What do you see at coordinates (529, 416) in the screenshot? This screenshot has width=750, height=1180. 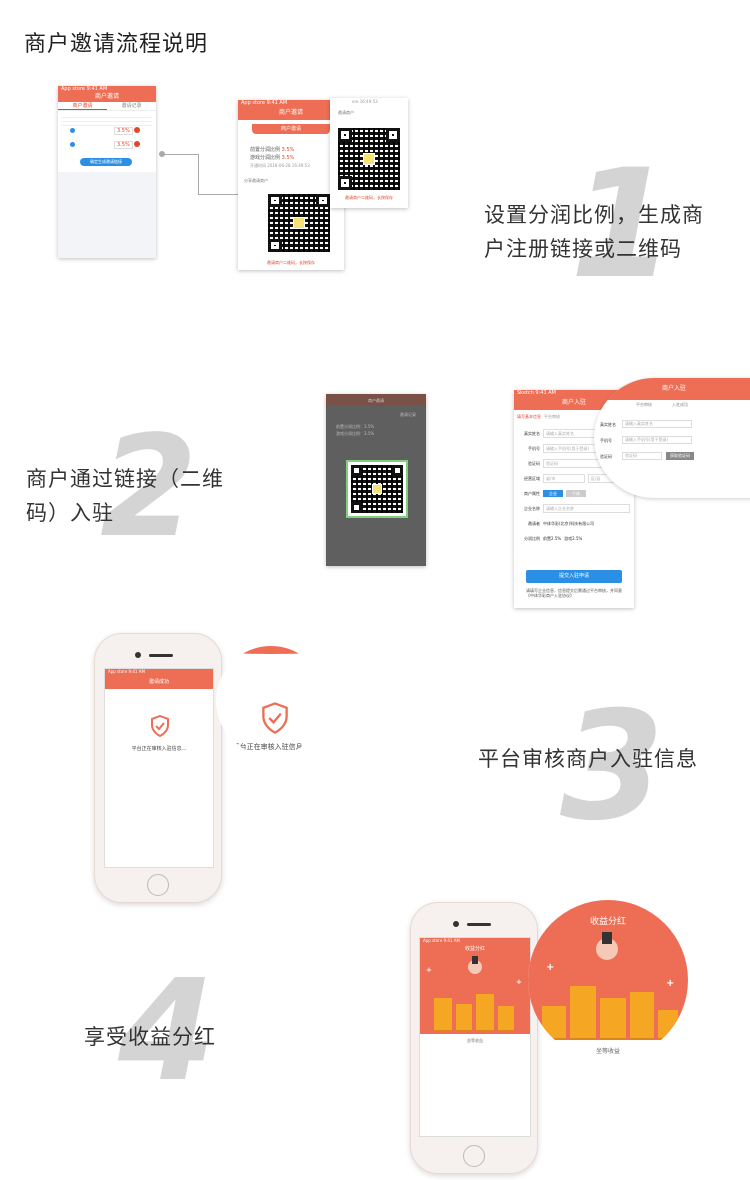 I see `progress-step-1: 填写基本信息` at bounding box center [529, 416].